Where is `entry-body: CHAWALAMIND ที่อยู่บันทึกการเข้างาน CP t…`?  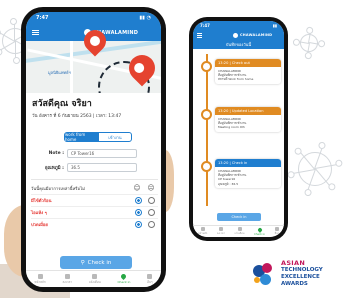 entry-body: CHAWALAMIND ที่อยู่บันทึกการเข้างาน CP t… is located at coordinates (248, 177).